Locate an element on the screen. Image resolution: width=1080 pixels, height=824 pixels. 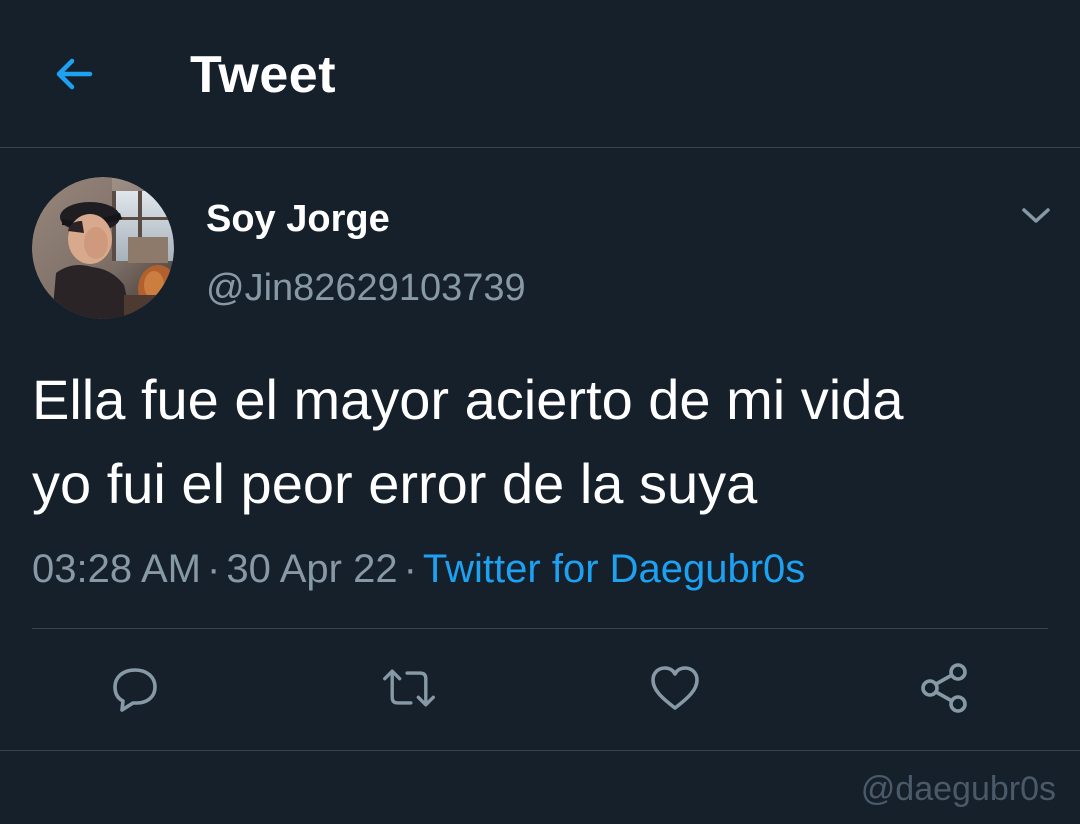
tweet-date: 30 Apr 22 is located at coordinates (312, 569).